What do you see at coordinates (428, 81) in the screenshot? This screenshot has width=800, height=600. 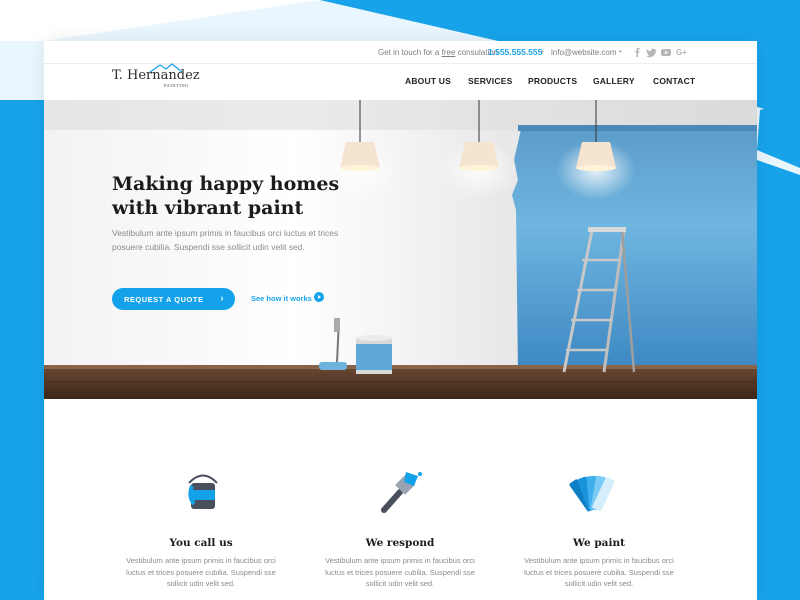 I see `nav-about-us: ABOUT US` at bounding box center [428, 81].